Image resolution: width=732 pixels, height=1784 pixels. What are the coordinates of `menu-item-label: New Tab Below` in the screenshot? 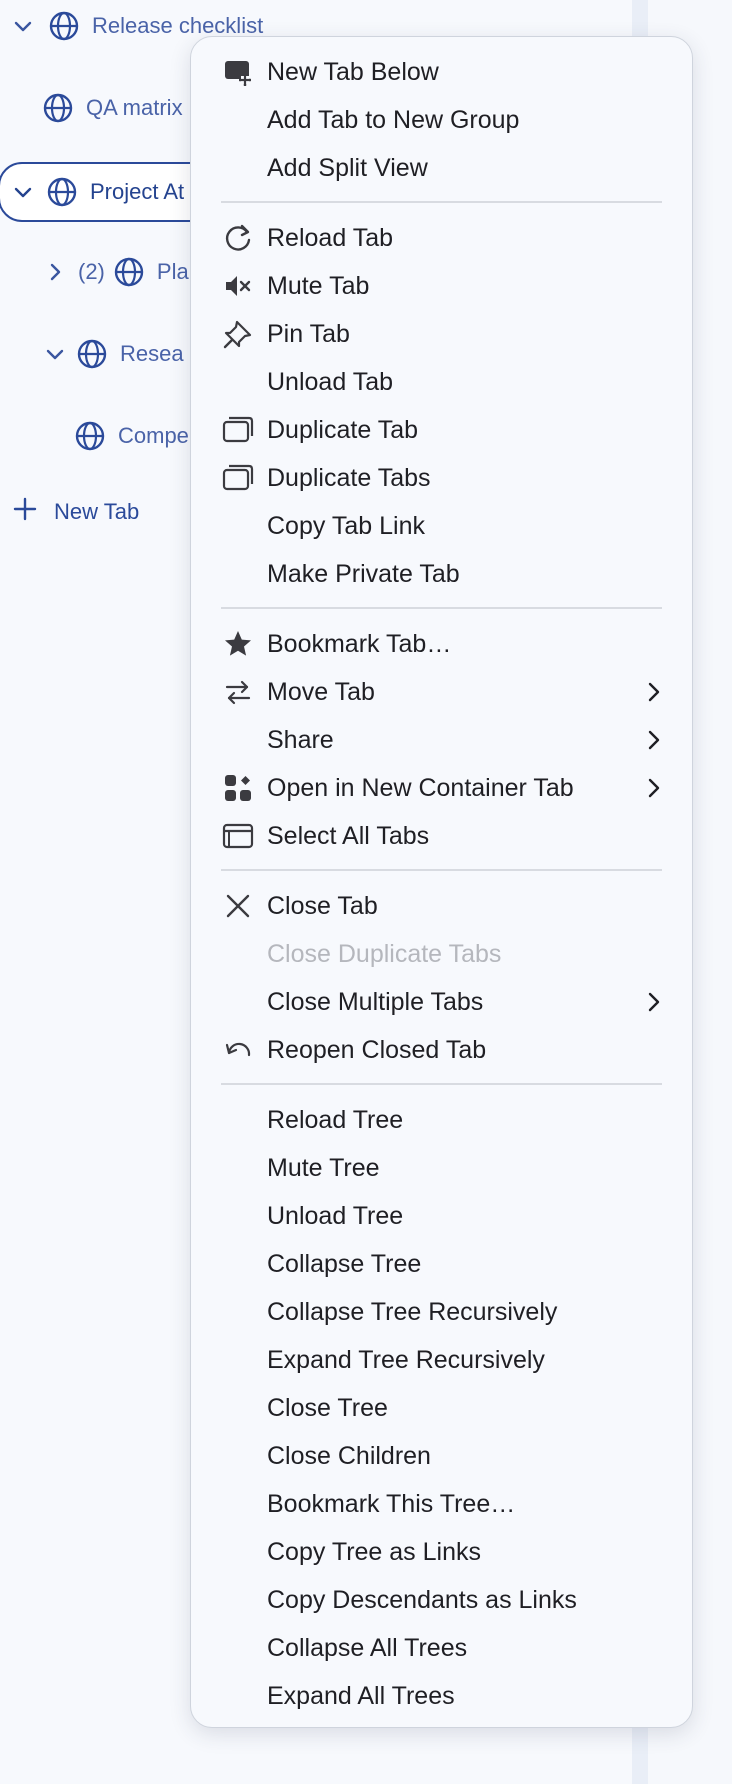 It's located at (353, 71).